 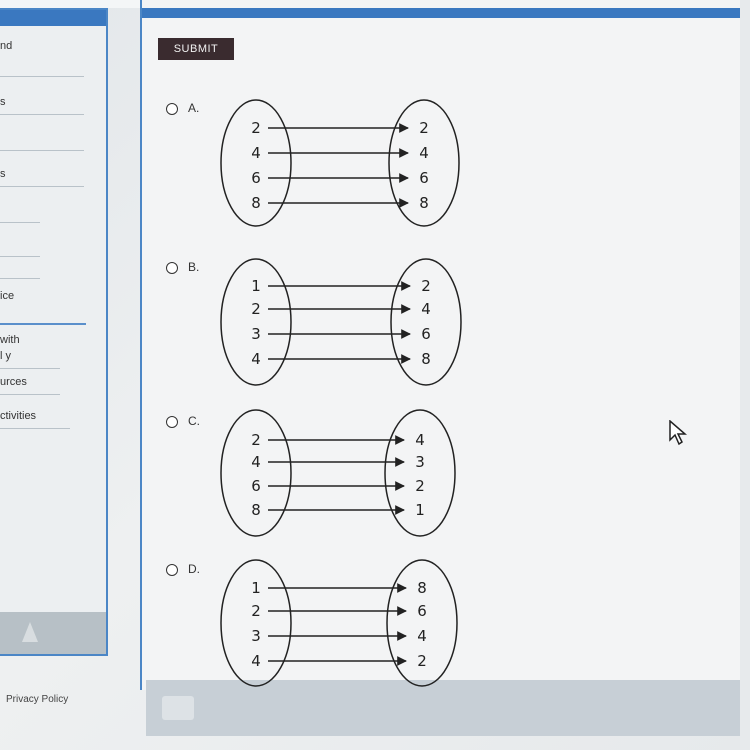 I want to click on sidebar-divider-active, so click(x=43, y=324).